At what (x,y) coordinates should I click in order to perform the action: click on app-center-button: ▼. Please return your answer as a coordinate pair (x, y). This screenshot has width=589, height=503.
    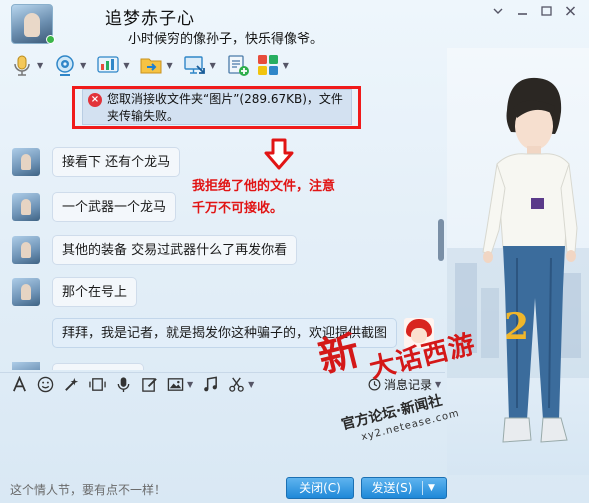
    Looking at the image, I should click on (114, 65).